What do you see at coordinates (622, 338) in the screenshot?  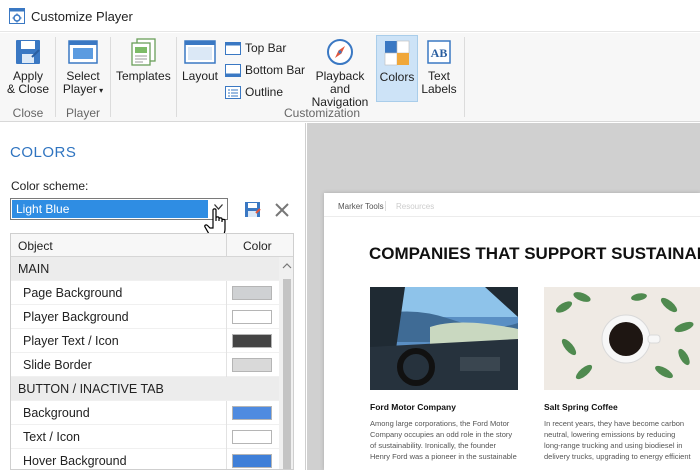 I see `coffee-cup-image` at bounding box center [622, 338].